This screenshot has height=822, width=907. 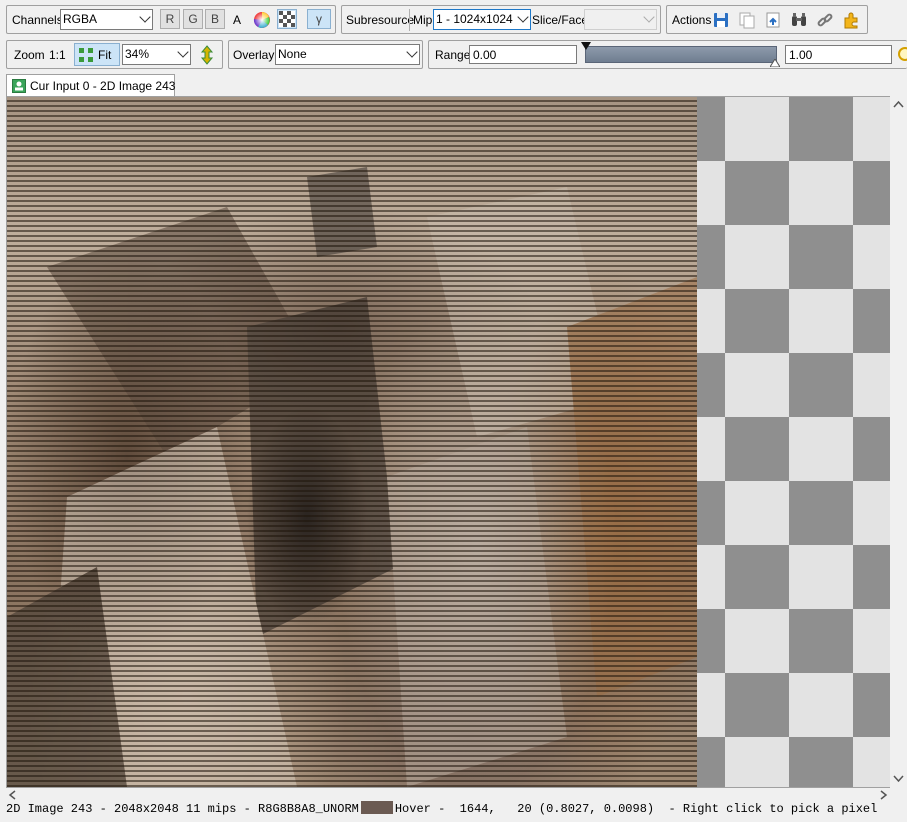 What do you see at coordinates (838, 54) in the screenshot?
I see `range-max-input: 1.00` at bounding box center [838, 54].